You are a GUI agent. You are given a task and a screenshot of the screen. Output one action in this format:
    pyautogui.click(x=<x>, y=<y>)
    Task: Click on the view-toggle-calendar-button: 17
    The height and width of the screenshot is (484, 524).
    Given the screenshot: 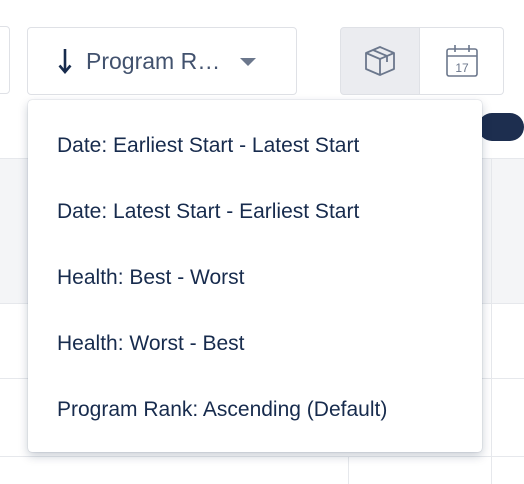 What is the action you would take?
    pyautogui.click(x=462, y=61)
    